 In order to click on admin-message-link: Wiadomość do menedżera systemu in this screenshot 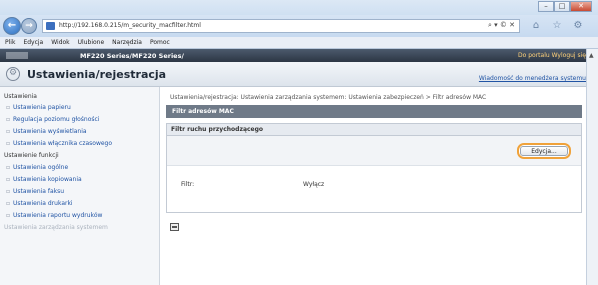, I will do `click(532, 78)`.